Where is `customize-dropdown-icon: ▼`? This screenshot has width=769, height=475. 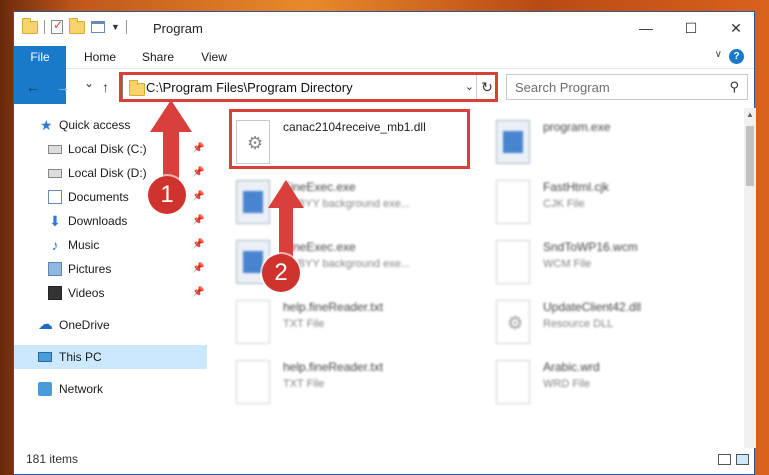 customize-dropdown-icon: ▼ is located at coordinates (115, 27).